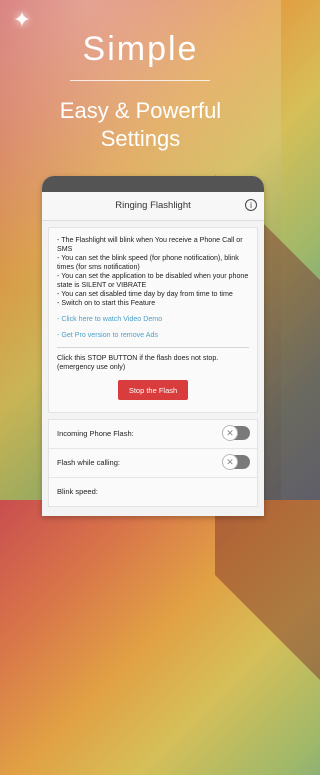 The image size is (320, 775). I want to click on promo-subtitle-line1: Easy & Powerful, so click(140, 110).